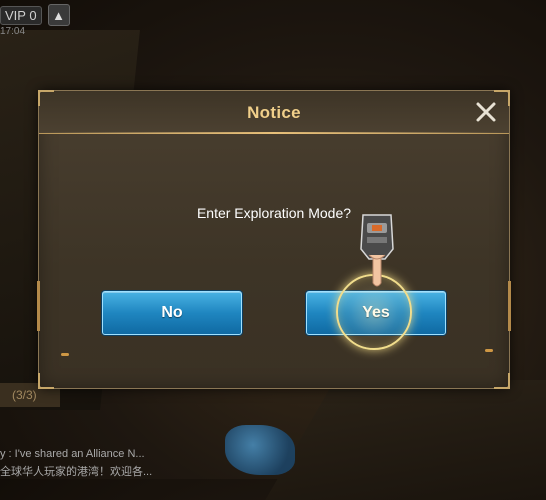  Describe the element at coordinates (58, 15) in the screenshot. I see `arrow-up-icon: ▲` at that location.